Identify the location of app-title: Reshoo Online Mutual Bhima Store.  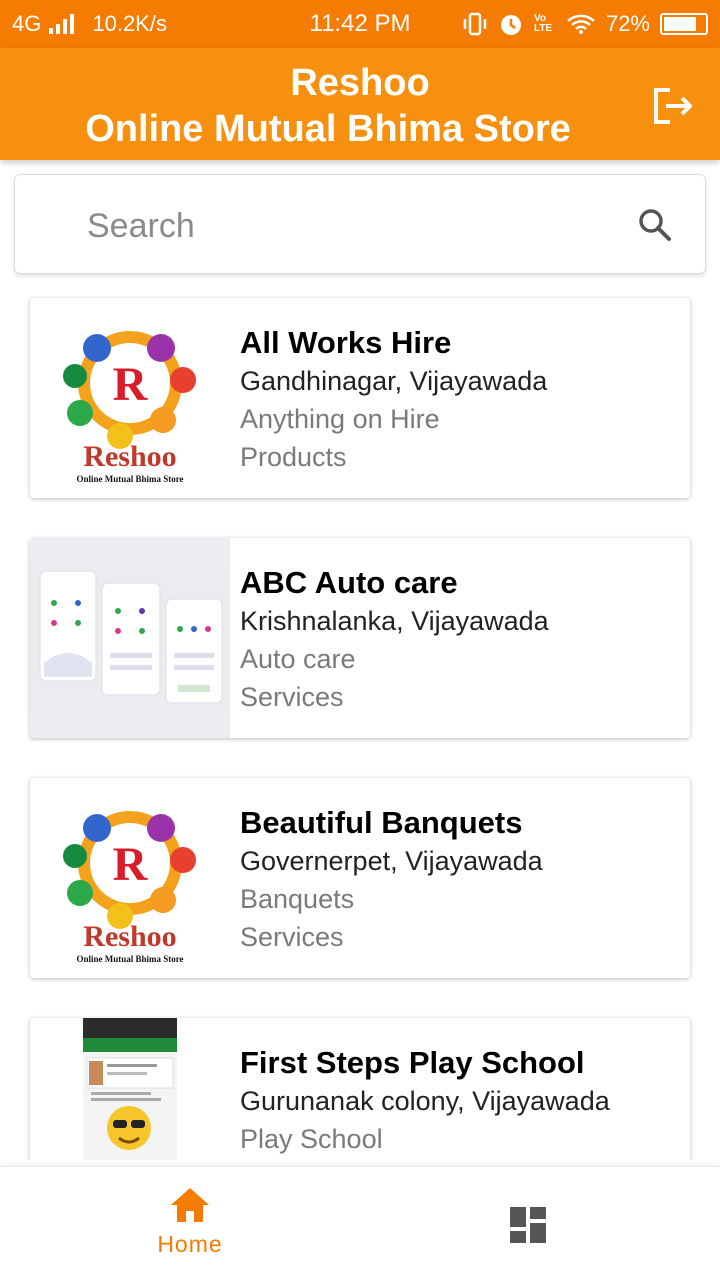
(360, 106).